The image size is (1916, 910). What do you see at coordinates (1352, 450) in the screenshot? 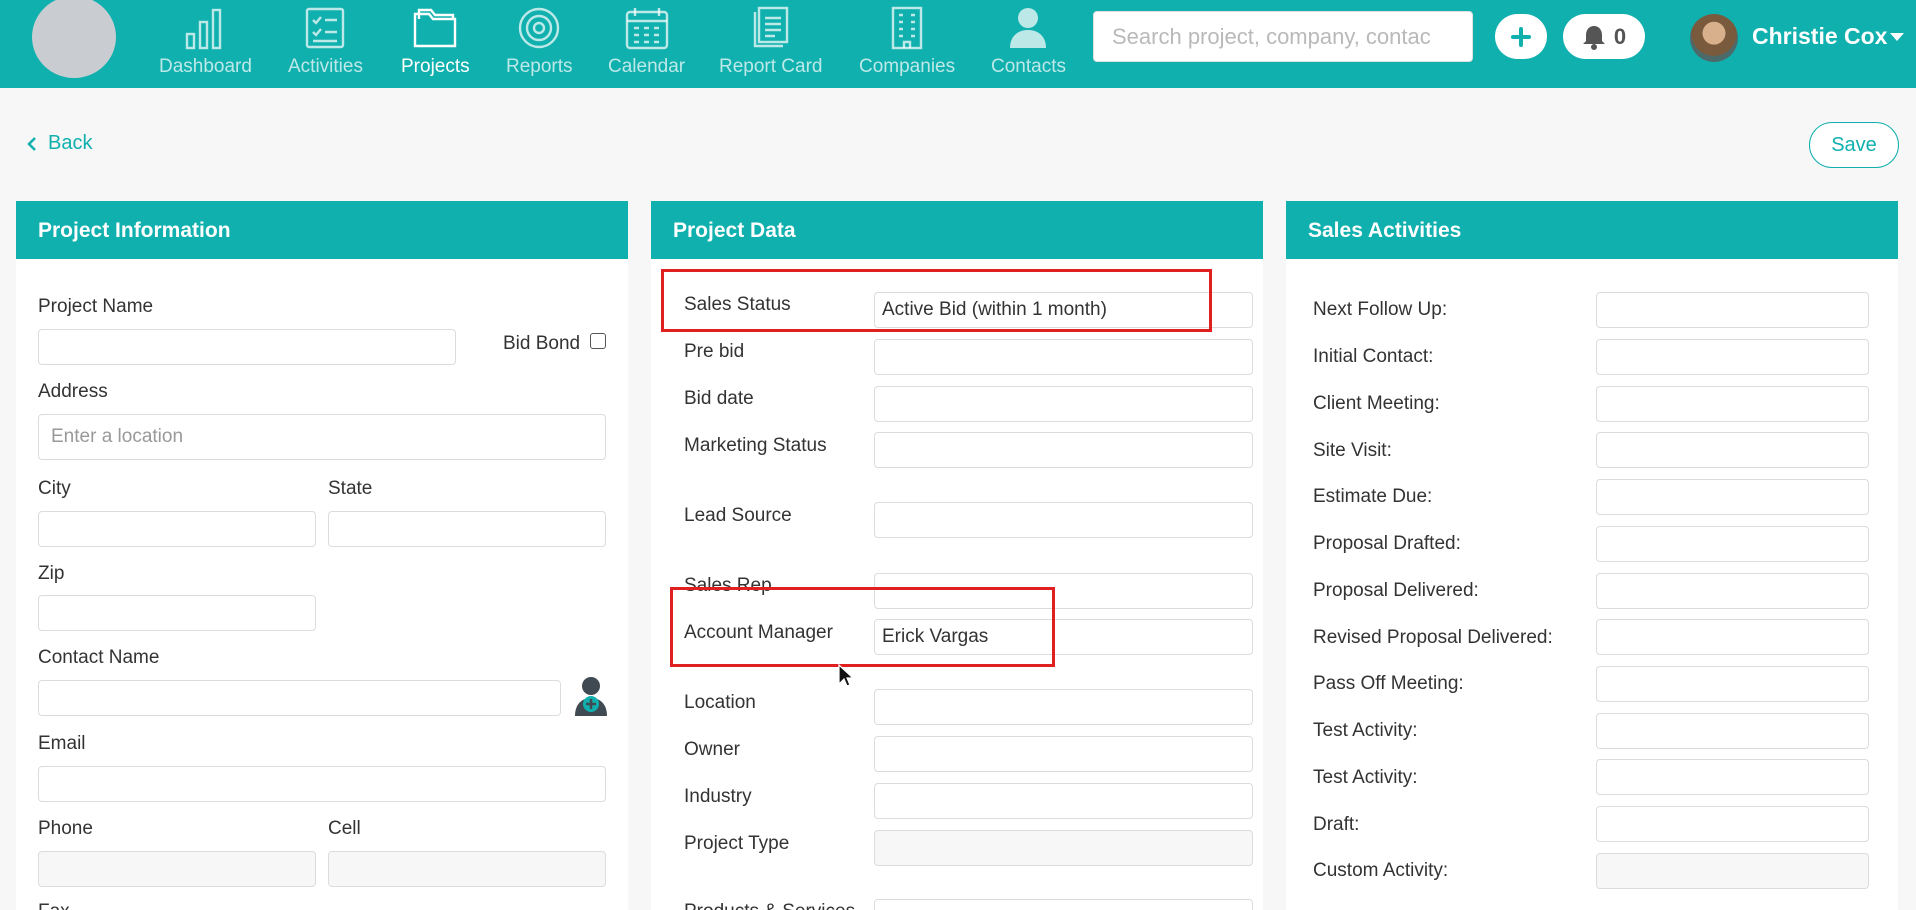
I see `site-visit-label: Site Visit:` at bounding box center [1352, 450].